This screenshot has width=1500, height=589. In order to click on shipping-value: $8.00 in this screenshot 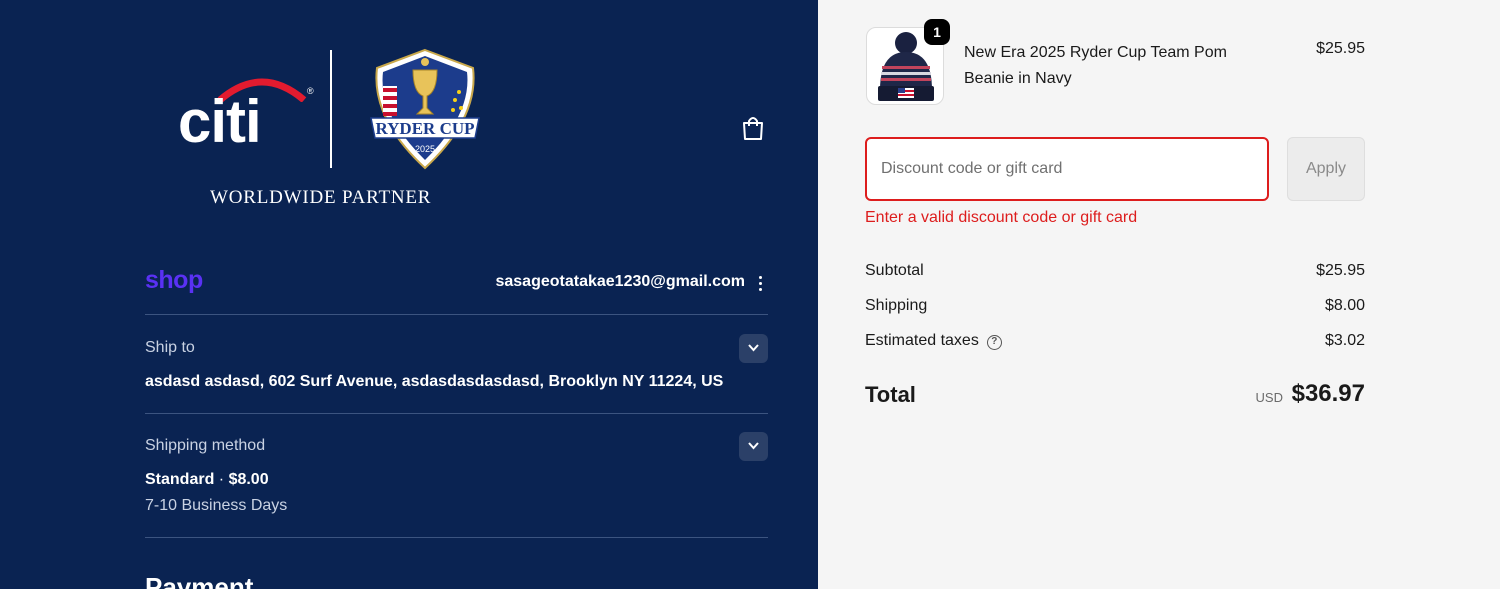, I will do `click(1344, 305)`.